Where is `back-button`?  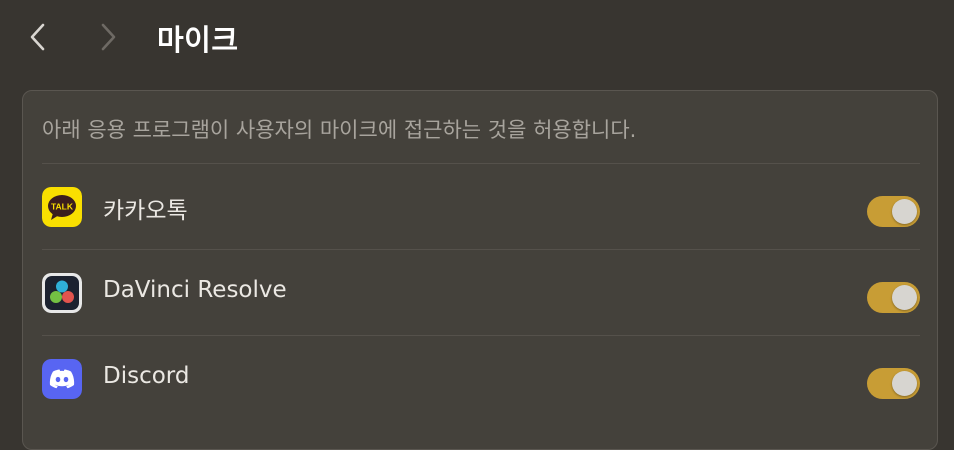
back-button is located at coordinates (37, 37).